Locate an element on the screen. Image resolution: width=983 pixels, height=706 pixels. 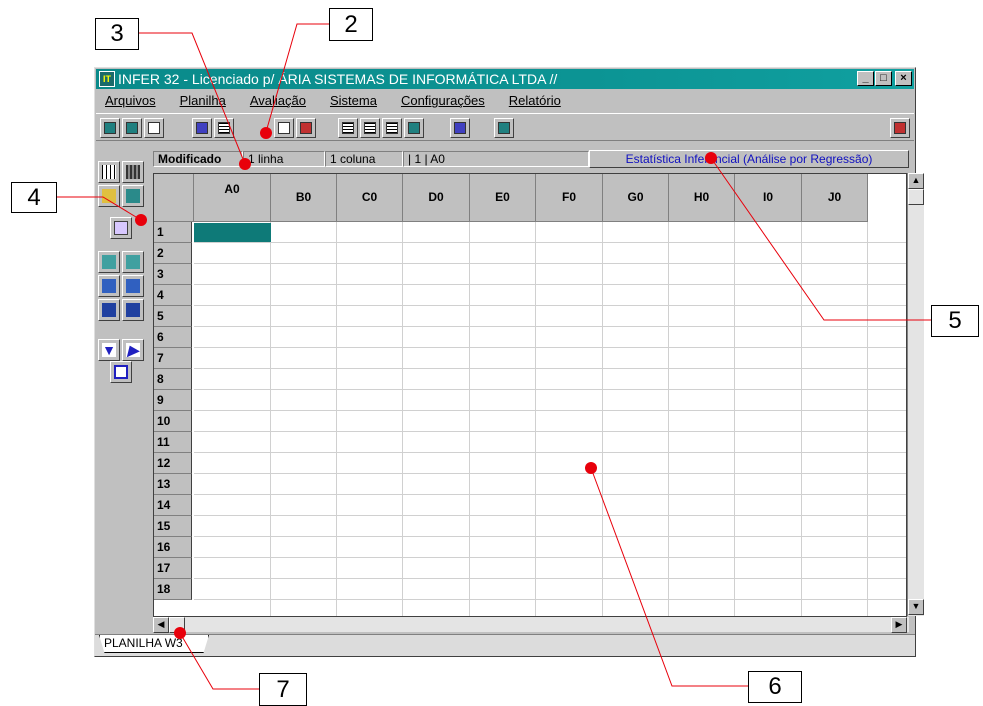
toolbar is located at coordinates (505, 127).